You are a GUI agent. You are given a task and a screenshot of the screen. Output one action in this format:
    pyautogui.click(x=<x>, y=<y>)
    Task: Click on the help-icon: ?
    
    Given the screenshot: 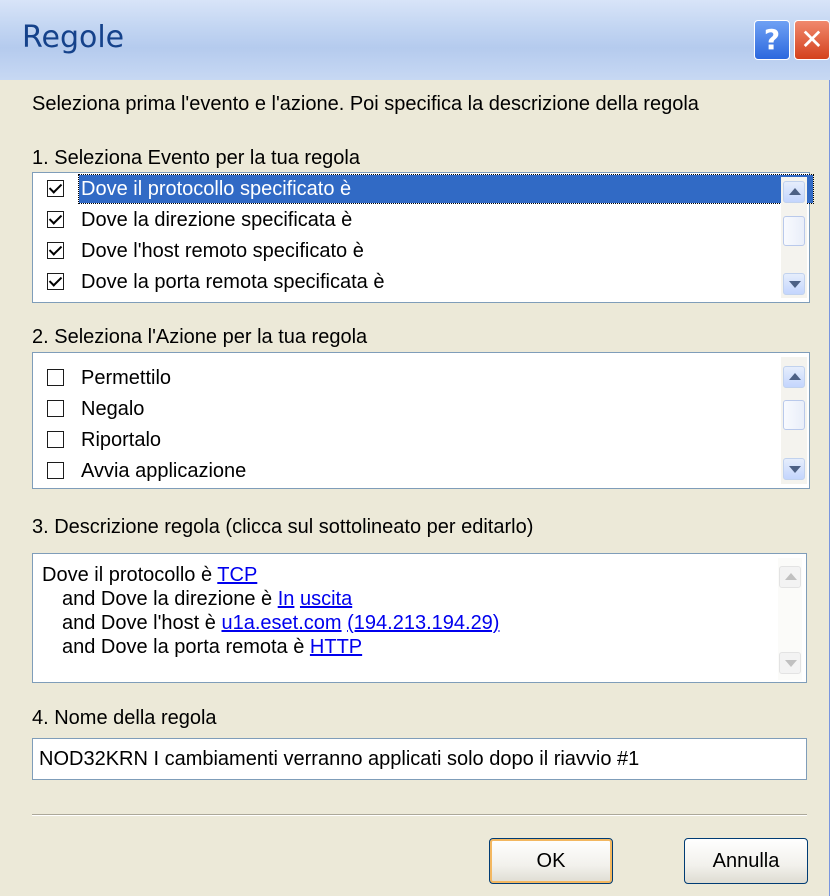 What is the action you would take?
    pyautogui.click(x=772, y=39)
    